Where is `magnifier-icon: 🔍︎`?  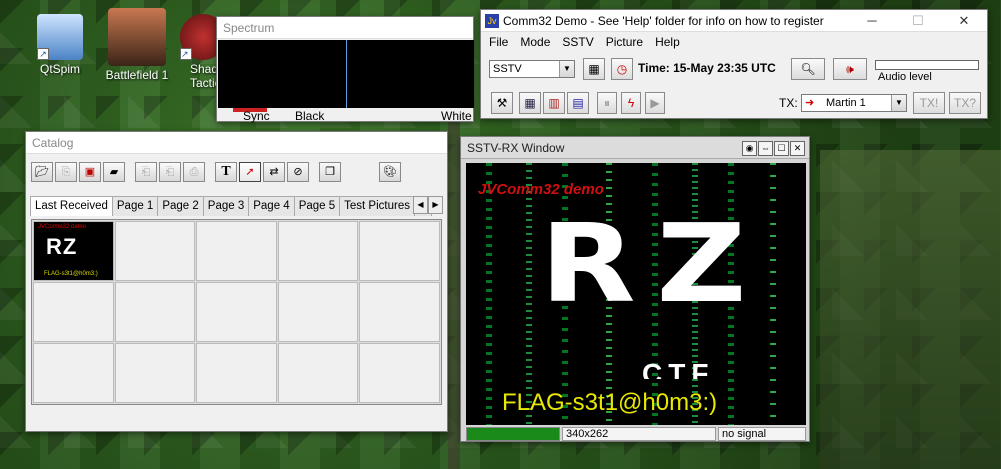
magnifier-icon: 🔍︎ is located at coordinates (808, 69).